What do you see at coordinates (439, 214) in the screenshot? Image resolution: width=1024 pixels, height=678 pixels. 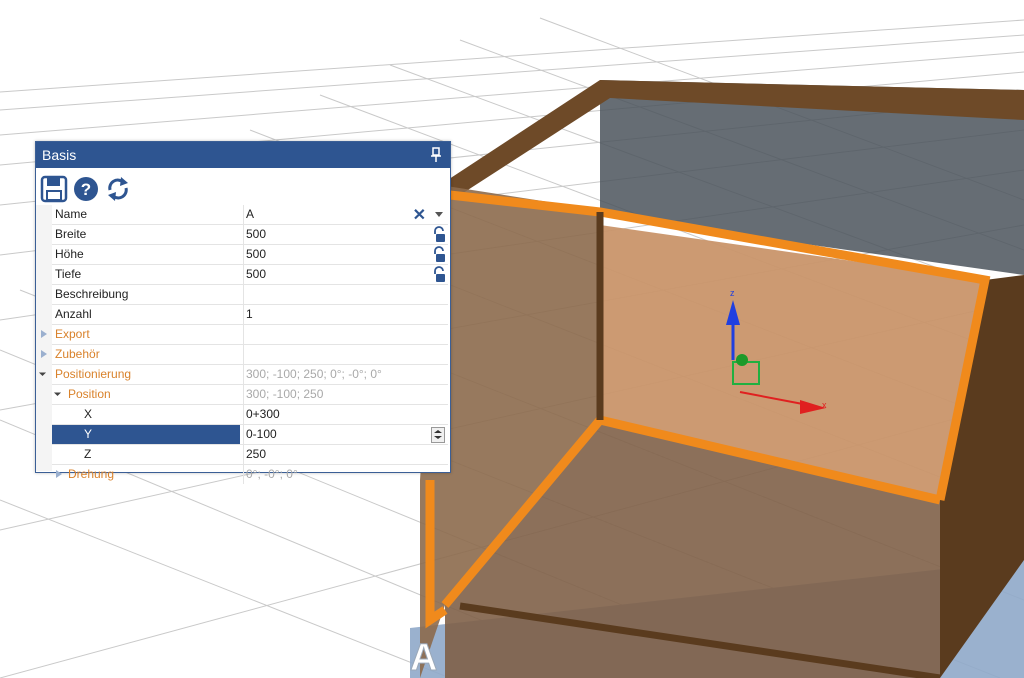 I see `dropdown-icon` at bounding box center [439, 214].